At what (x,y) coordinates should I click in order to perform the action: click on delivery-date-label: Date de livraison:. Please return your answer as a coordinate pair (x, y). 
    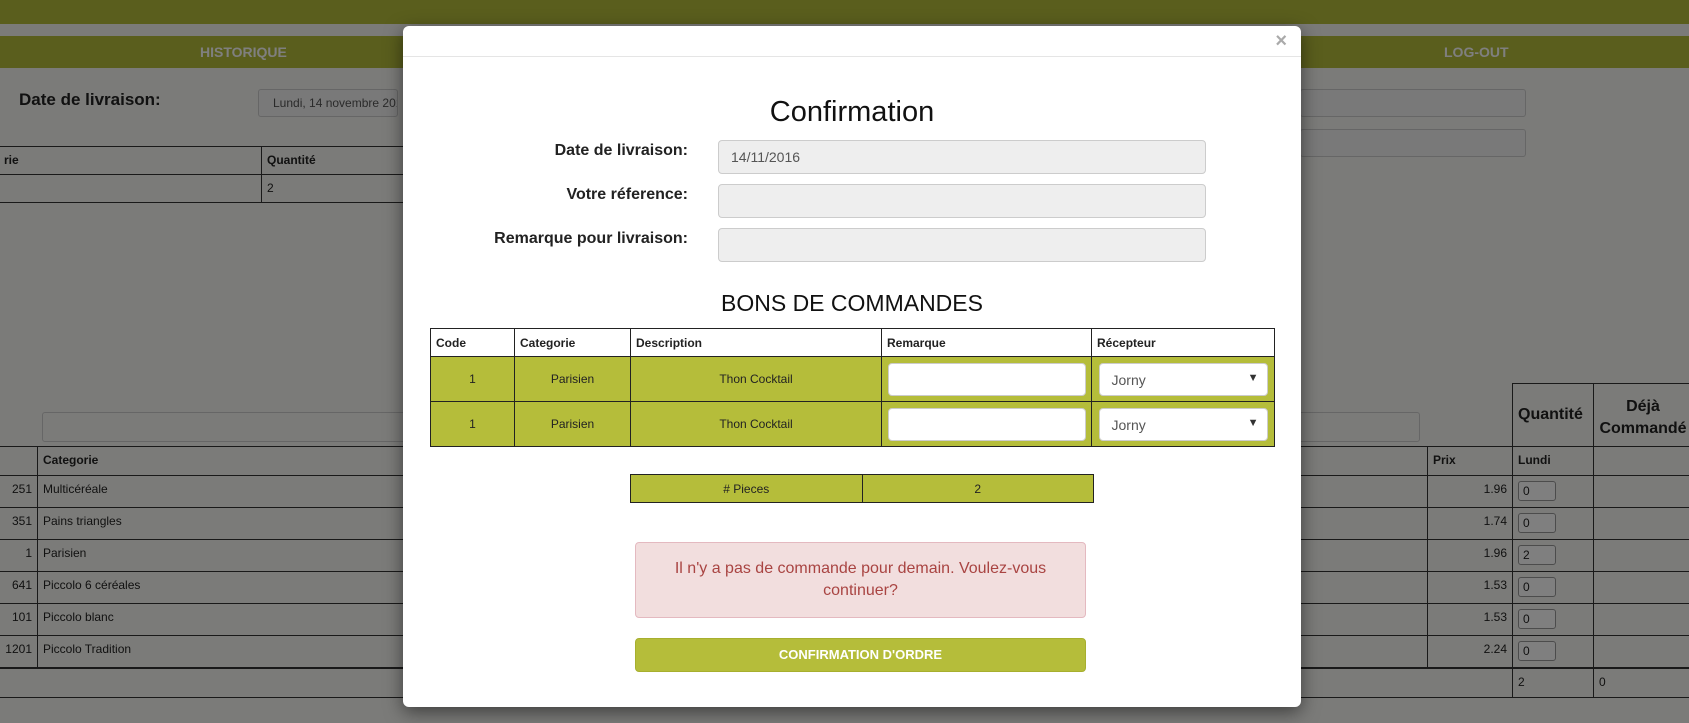
    Looking at the image, I should click on (621, 150).